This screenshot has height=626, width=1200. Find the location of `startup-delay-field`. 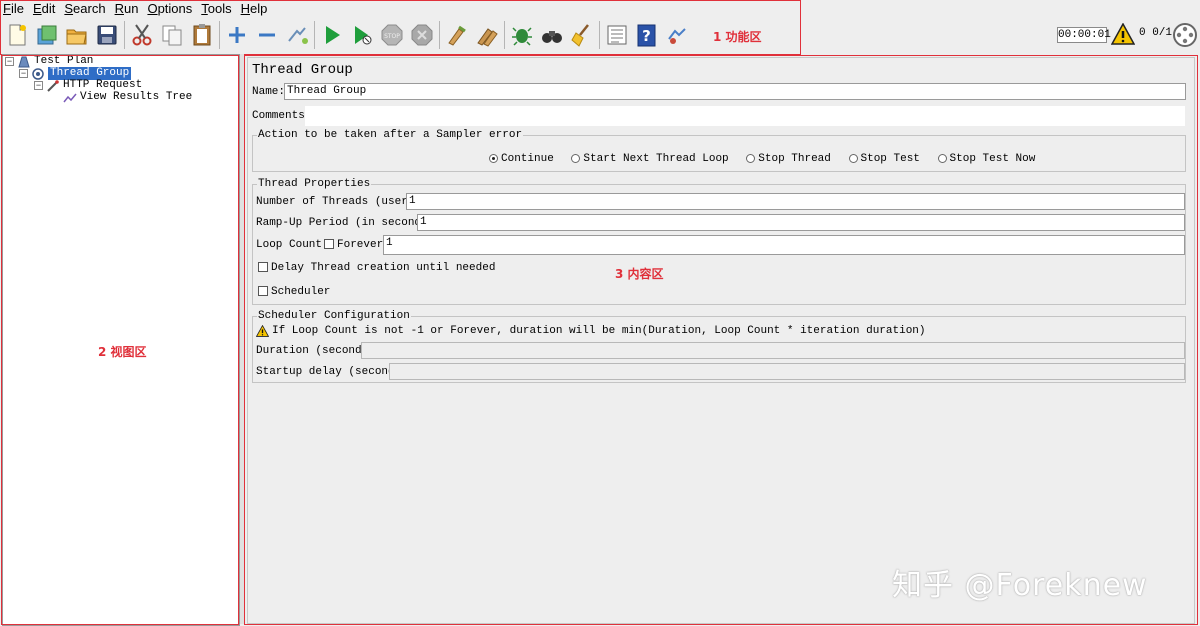

startup-delay-field is located at coordinates (787, 371).